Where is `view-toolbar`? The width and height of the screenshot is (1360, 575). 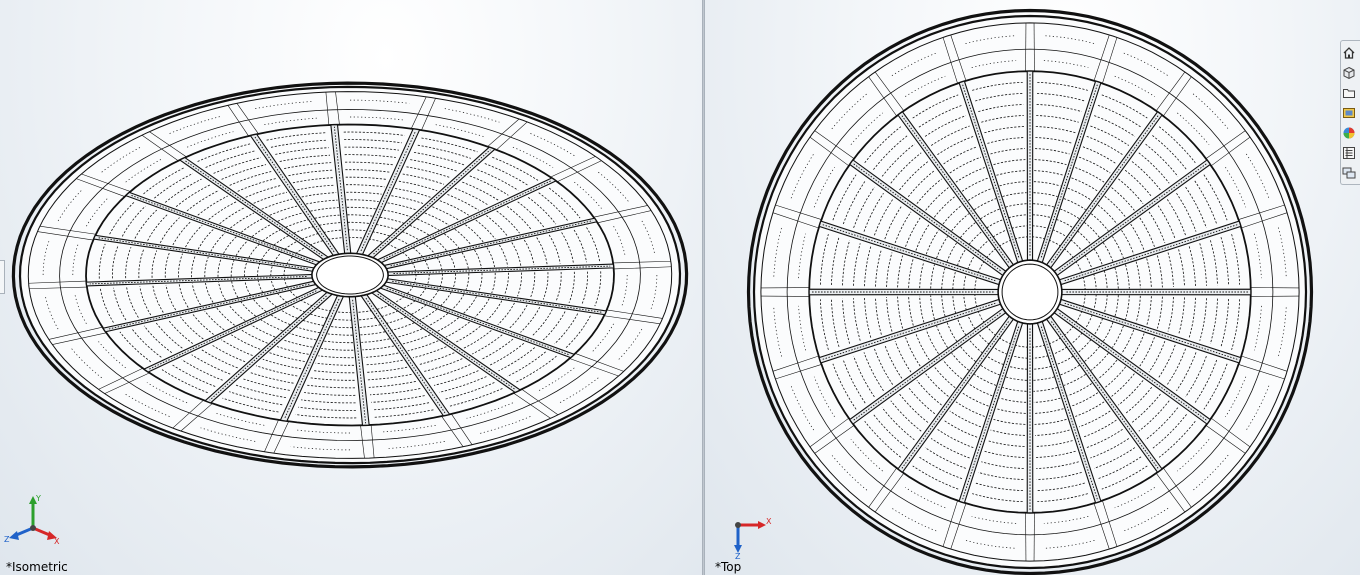
view-toolbar is located at coordinates (1350, 112).